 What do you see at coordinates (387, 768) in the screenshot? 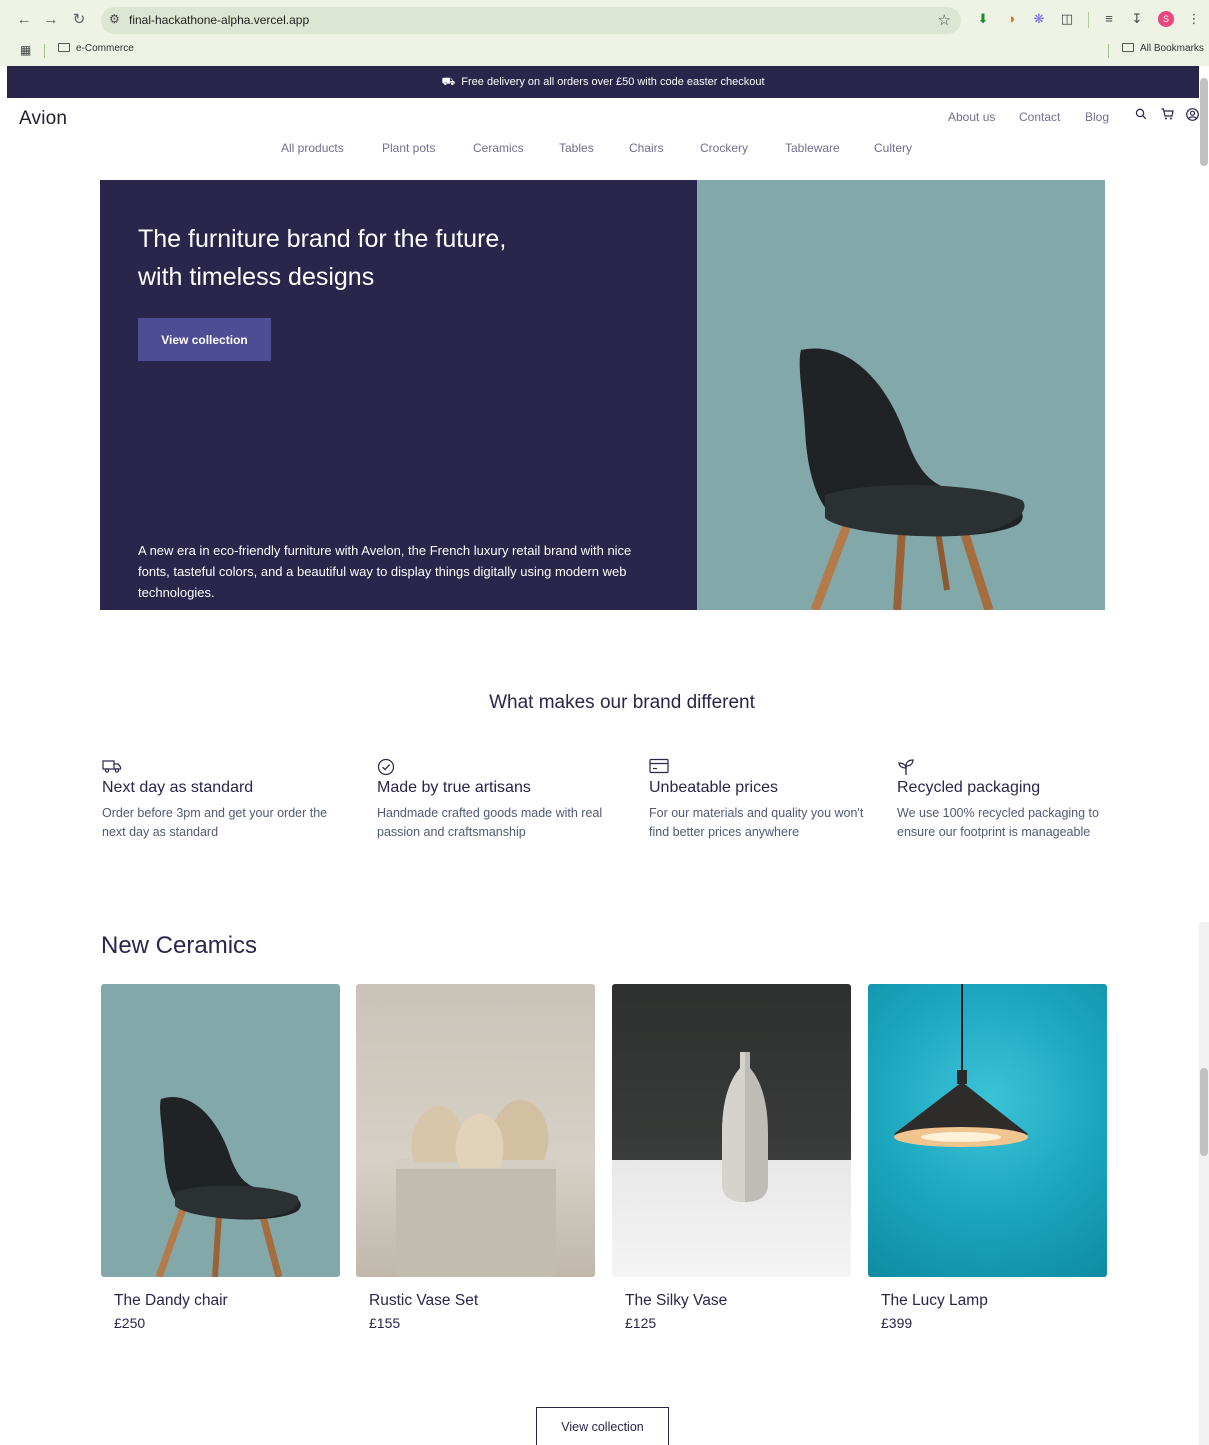
I see `check-circle-icon` at bounding box center [387, 768].